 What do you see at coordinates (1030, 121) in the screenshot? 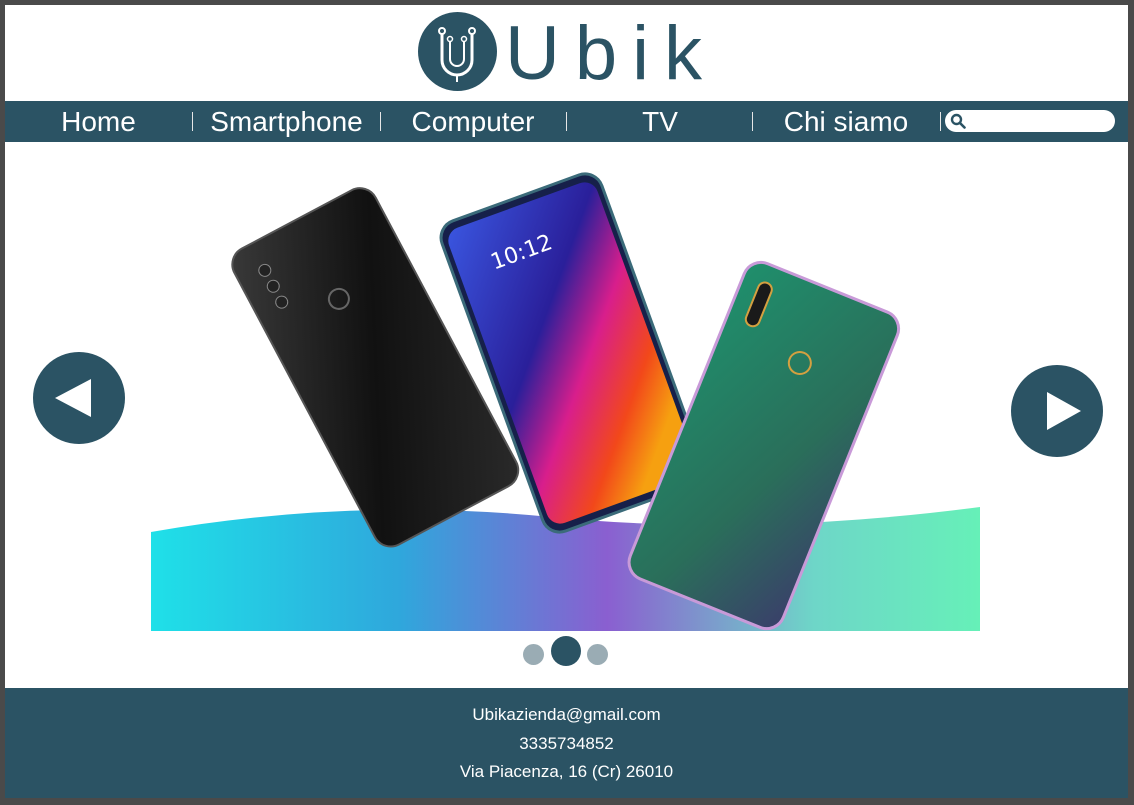
I see `search-input` at bounding box center [1030, 121].